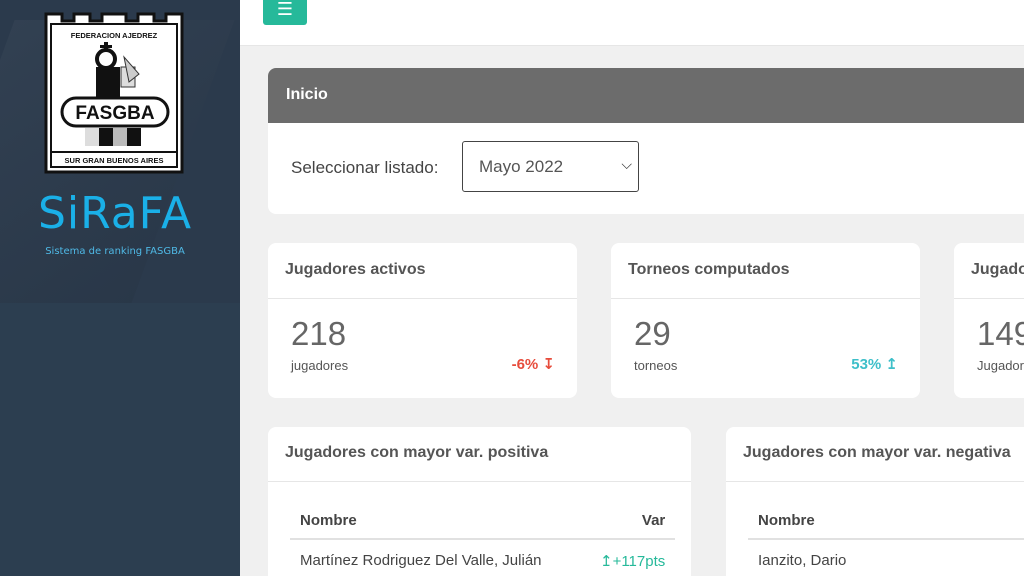 Image resolution: width=1024 pixels, height=576 pixels. Describe the element at coordinates (633, 521) in the screenshot. I see `col-var: Var` at that location.